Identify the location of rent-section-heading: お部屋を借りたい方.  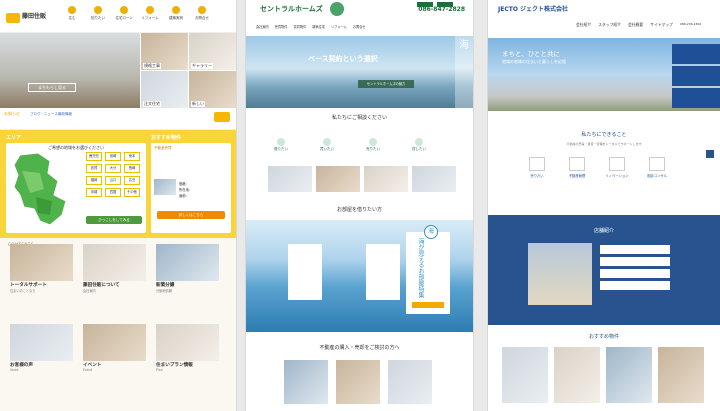
(359, 207).